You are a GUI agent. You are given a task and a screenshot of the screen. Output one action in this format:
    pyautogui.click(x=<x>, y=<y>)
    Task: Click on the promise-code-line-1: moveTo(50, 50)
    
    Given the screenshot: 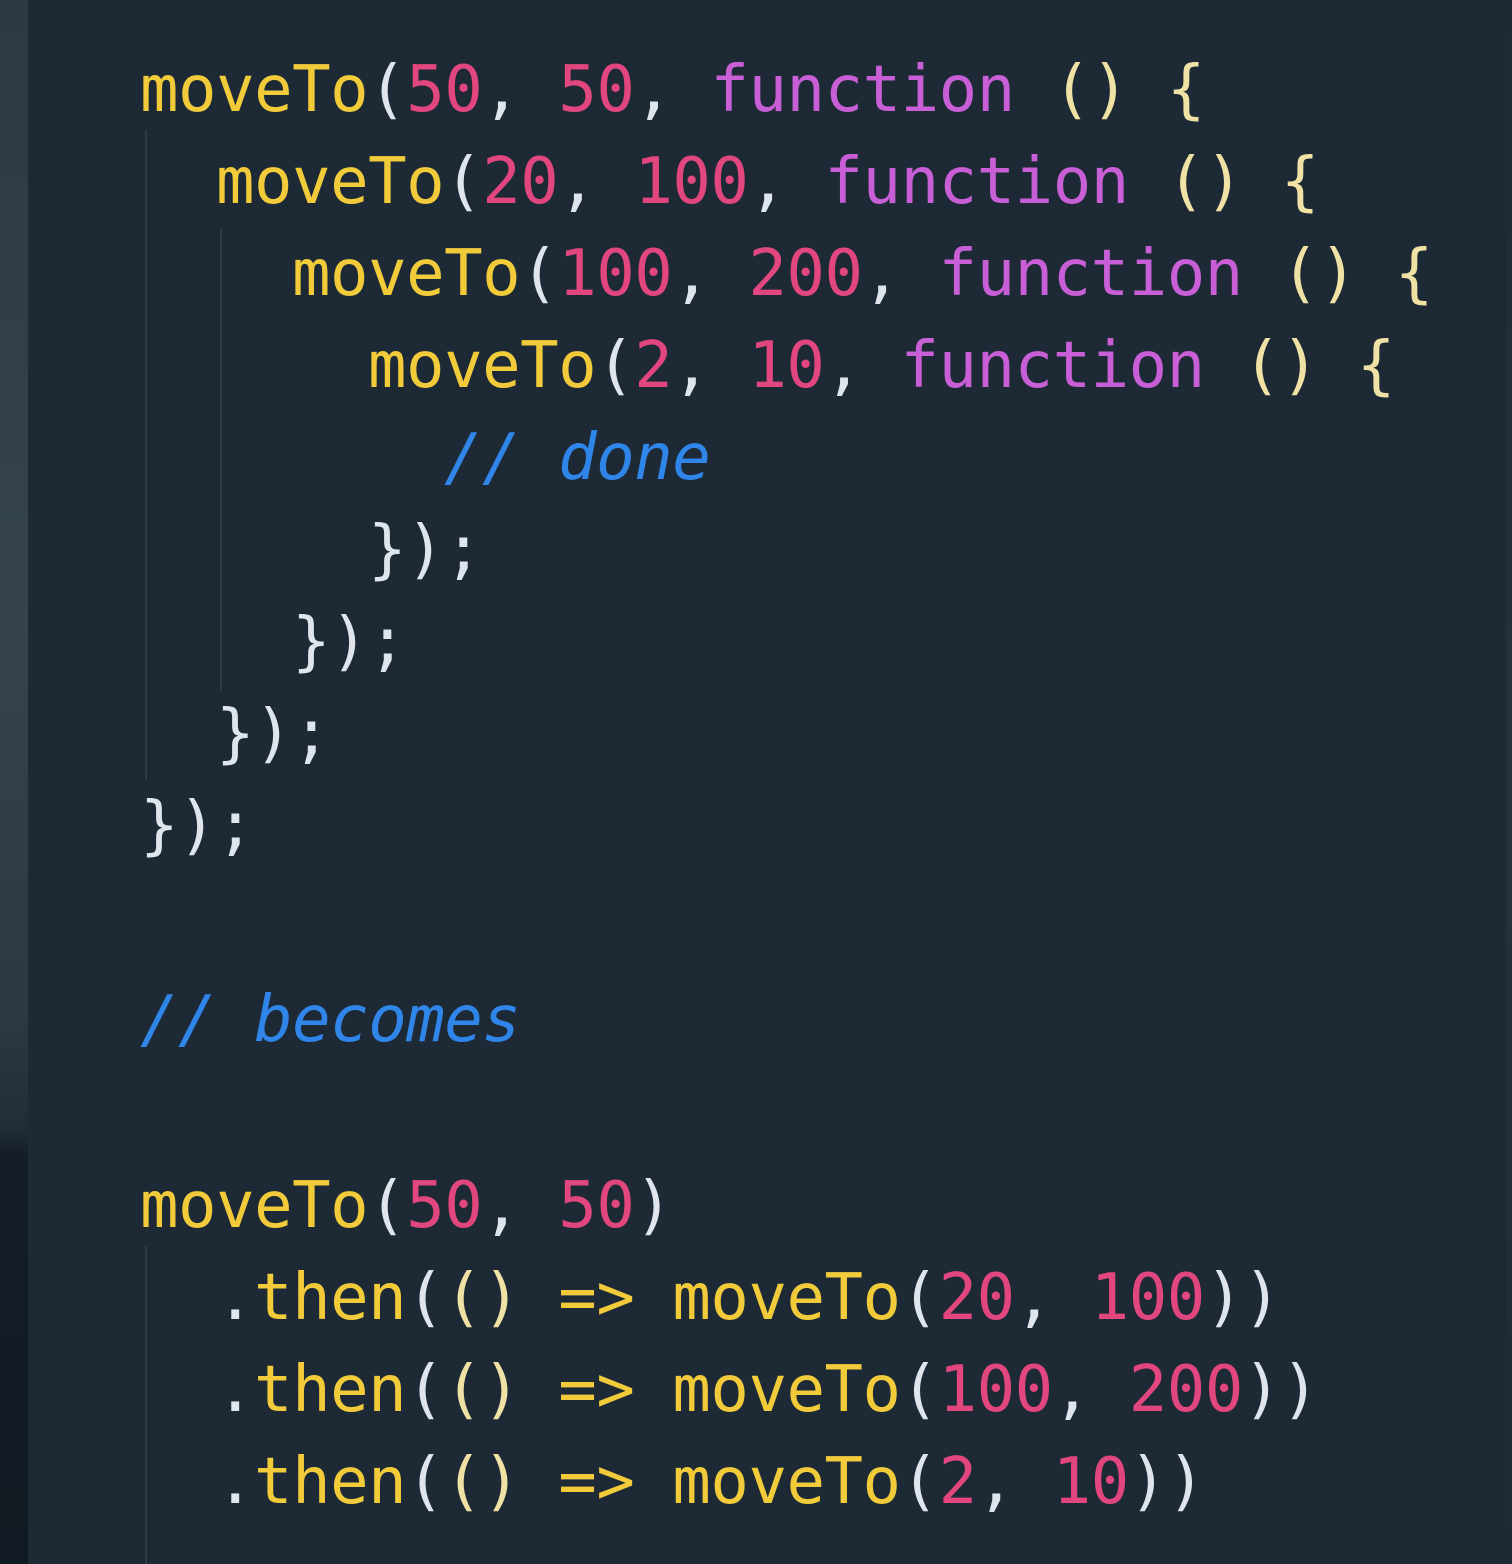 What is the action you would take?
    pyautogui.click(x=406, y=1206)
    